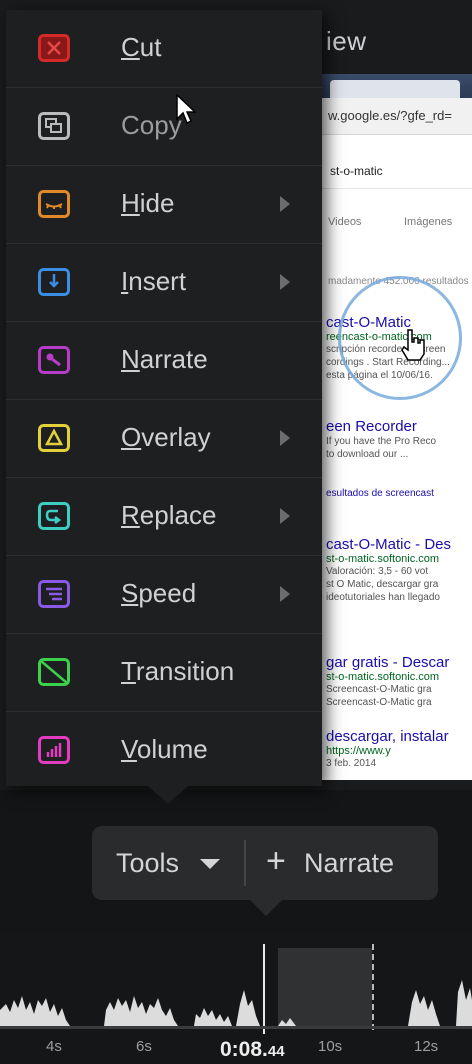 The height and width of the screenshot is (1064, 472). What do you see at coordinates (330, 1046) in the screenshot?
I see `tick-label: 10s` at bounding box center [330, 1046].